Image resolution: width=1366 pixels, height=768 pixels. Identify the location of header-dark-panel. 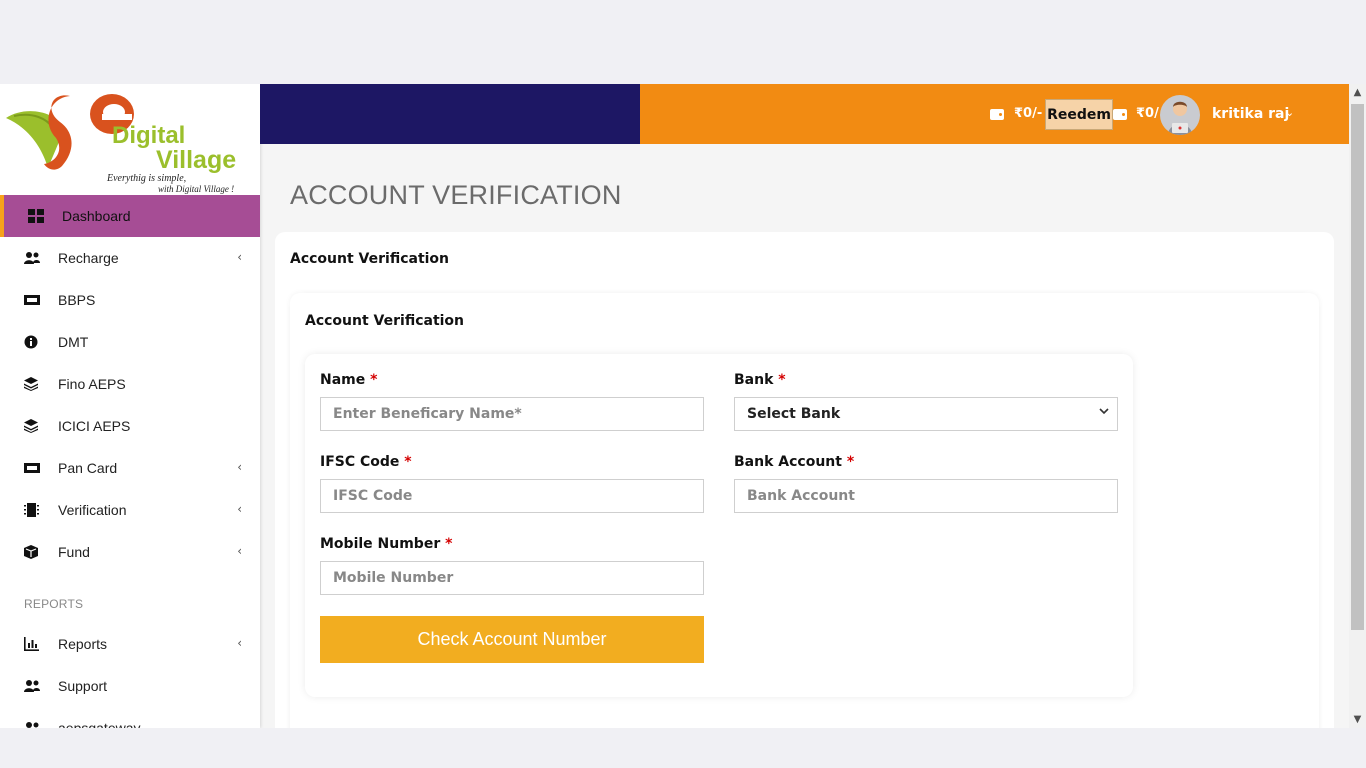
(450, 114).